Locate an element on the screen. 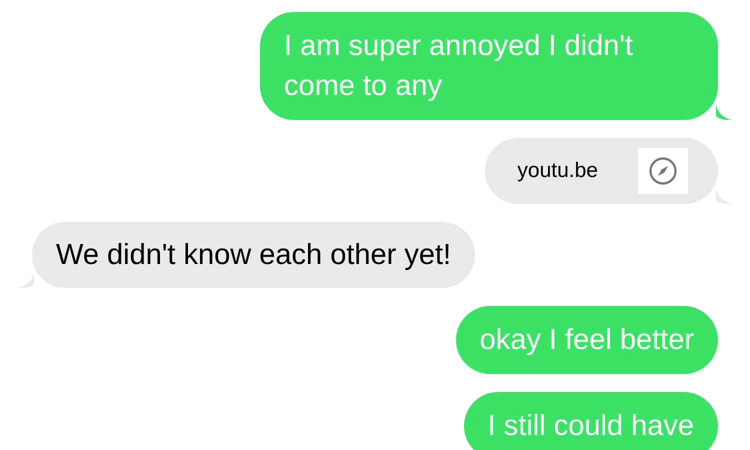 The image size is (750, 450). compass-icon is located at coordinates (663, 171).